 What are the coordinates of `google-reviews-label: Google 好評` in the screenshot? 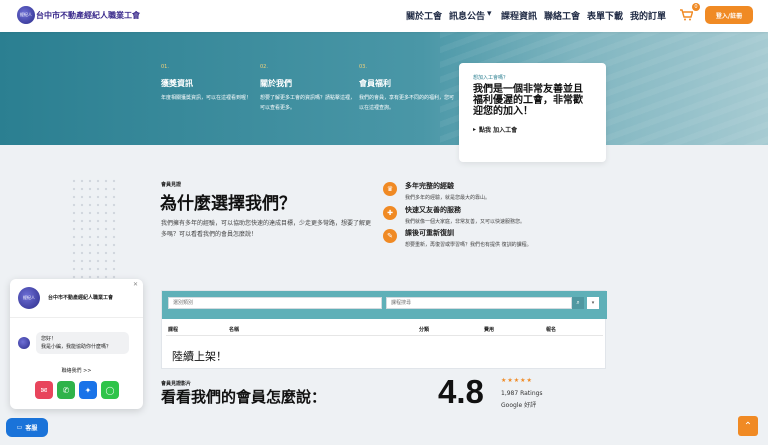 It's located at (519, 405).